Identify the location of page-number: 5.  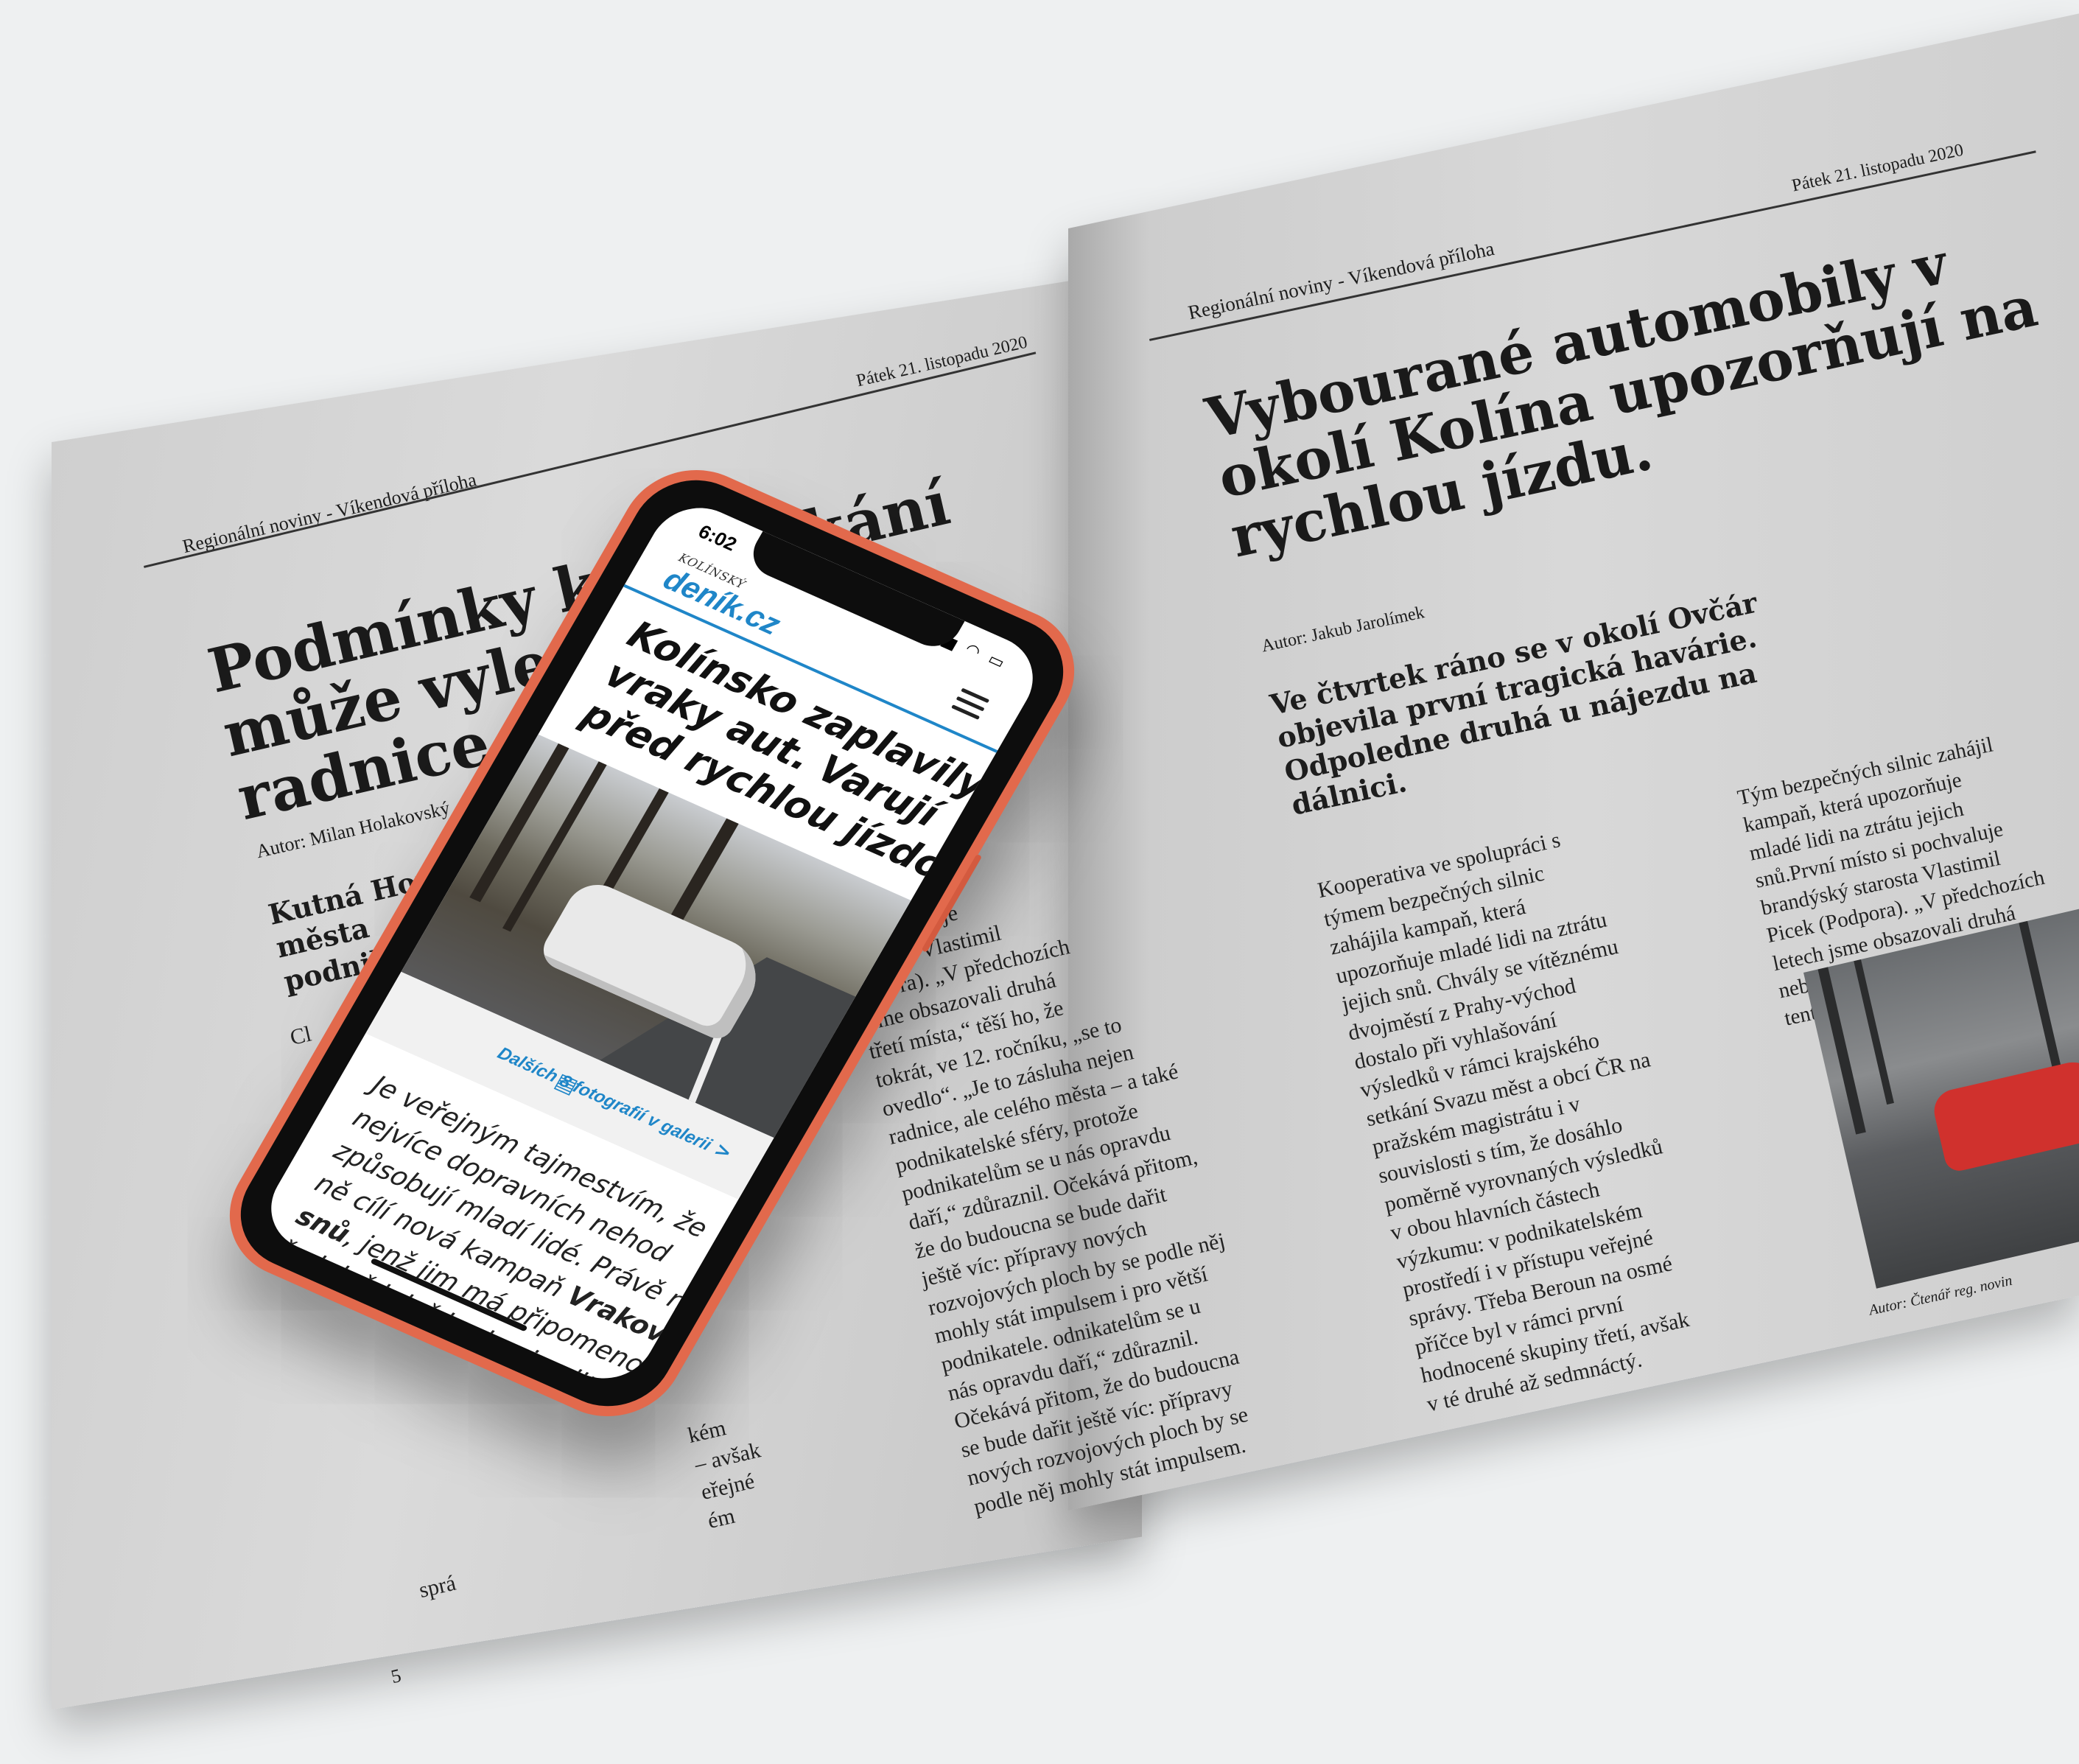
(396, 1676).